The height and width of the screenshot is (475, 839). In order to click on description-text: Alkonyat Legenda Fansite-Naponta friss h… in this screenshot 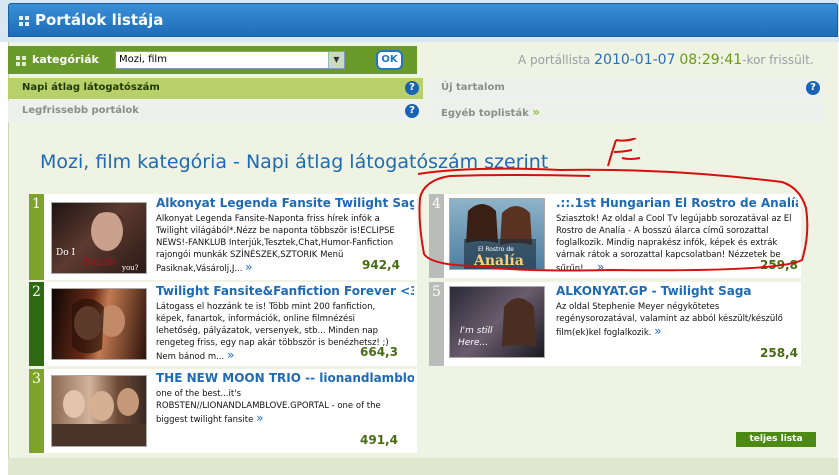, I will do `click(275, 243)`.